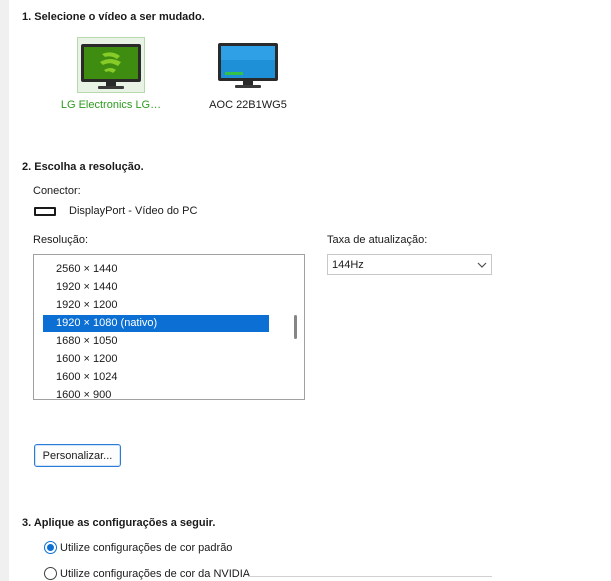 This screenshot has height=581, width=611. What do you see at coordinates (61, 240) in the screenshot?
I see `resolution-label: Resolução:` at bounding box center [61, 240].